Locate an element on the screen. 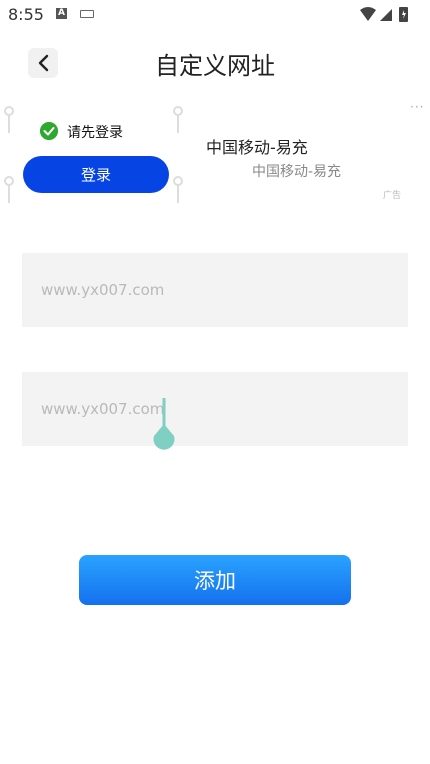 Image resolution: width=430 pixels, height=764 pixels. check-icon is located at coordinates (49, 131).